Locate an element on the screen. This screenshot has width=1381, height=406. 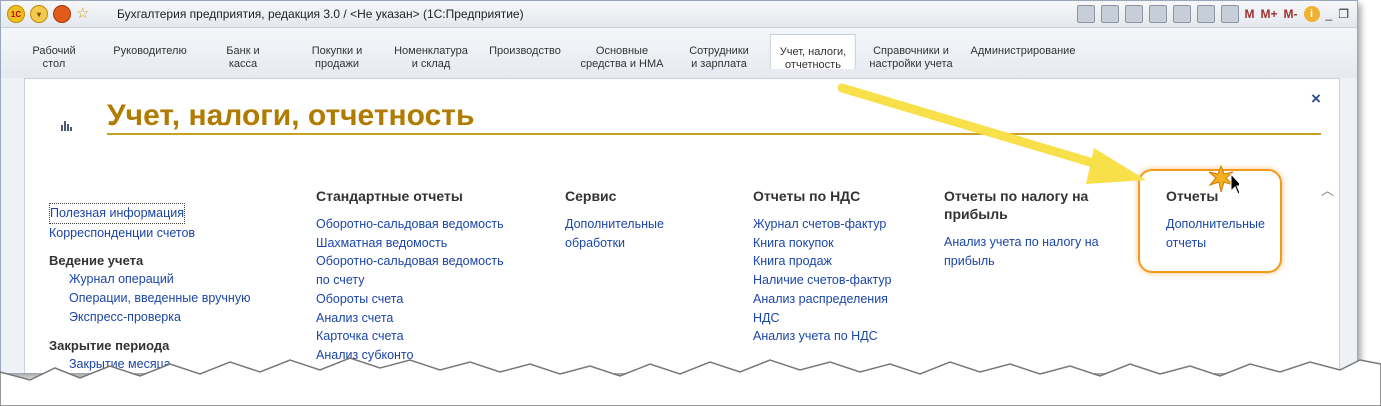
link-correspondence: Корреспонденции счетов is located at coordinates (174, 233).